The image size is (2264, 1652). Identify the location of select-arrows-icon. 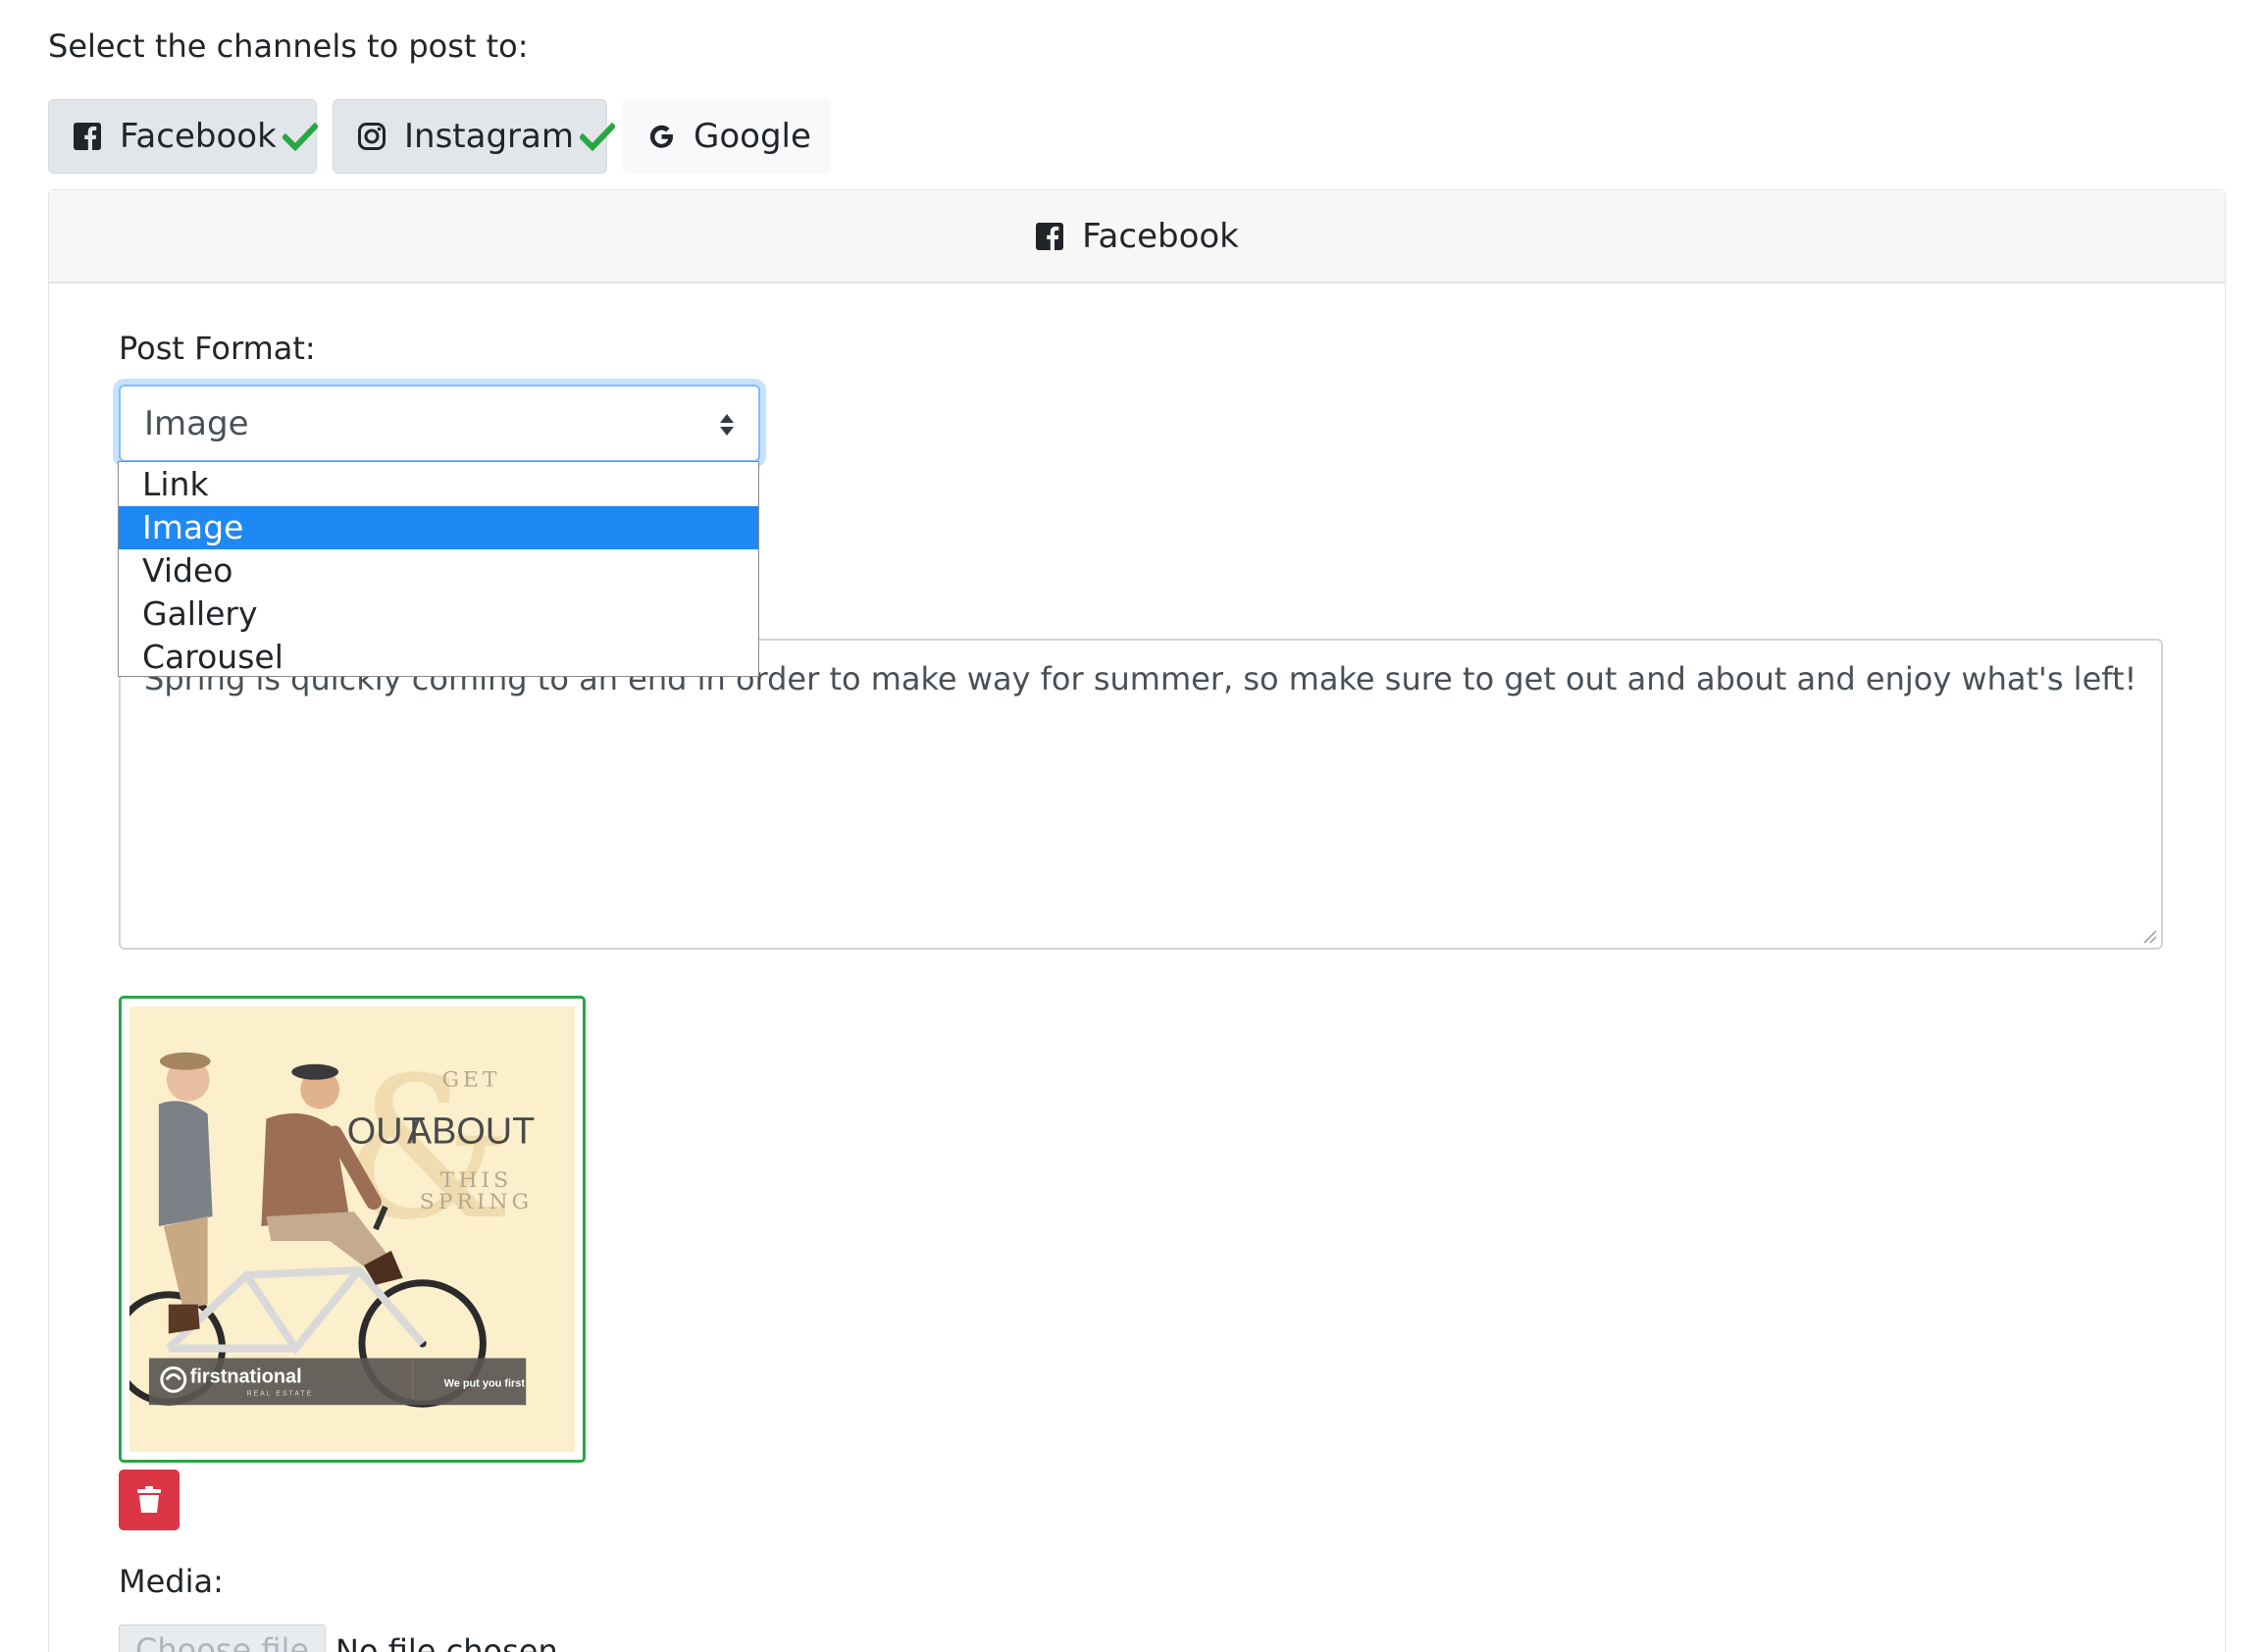
(727, 425).